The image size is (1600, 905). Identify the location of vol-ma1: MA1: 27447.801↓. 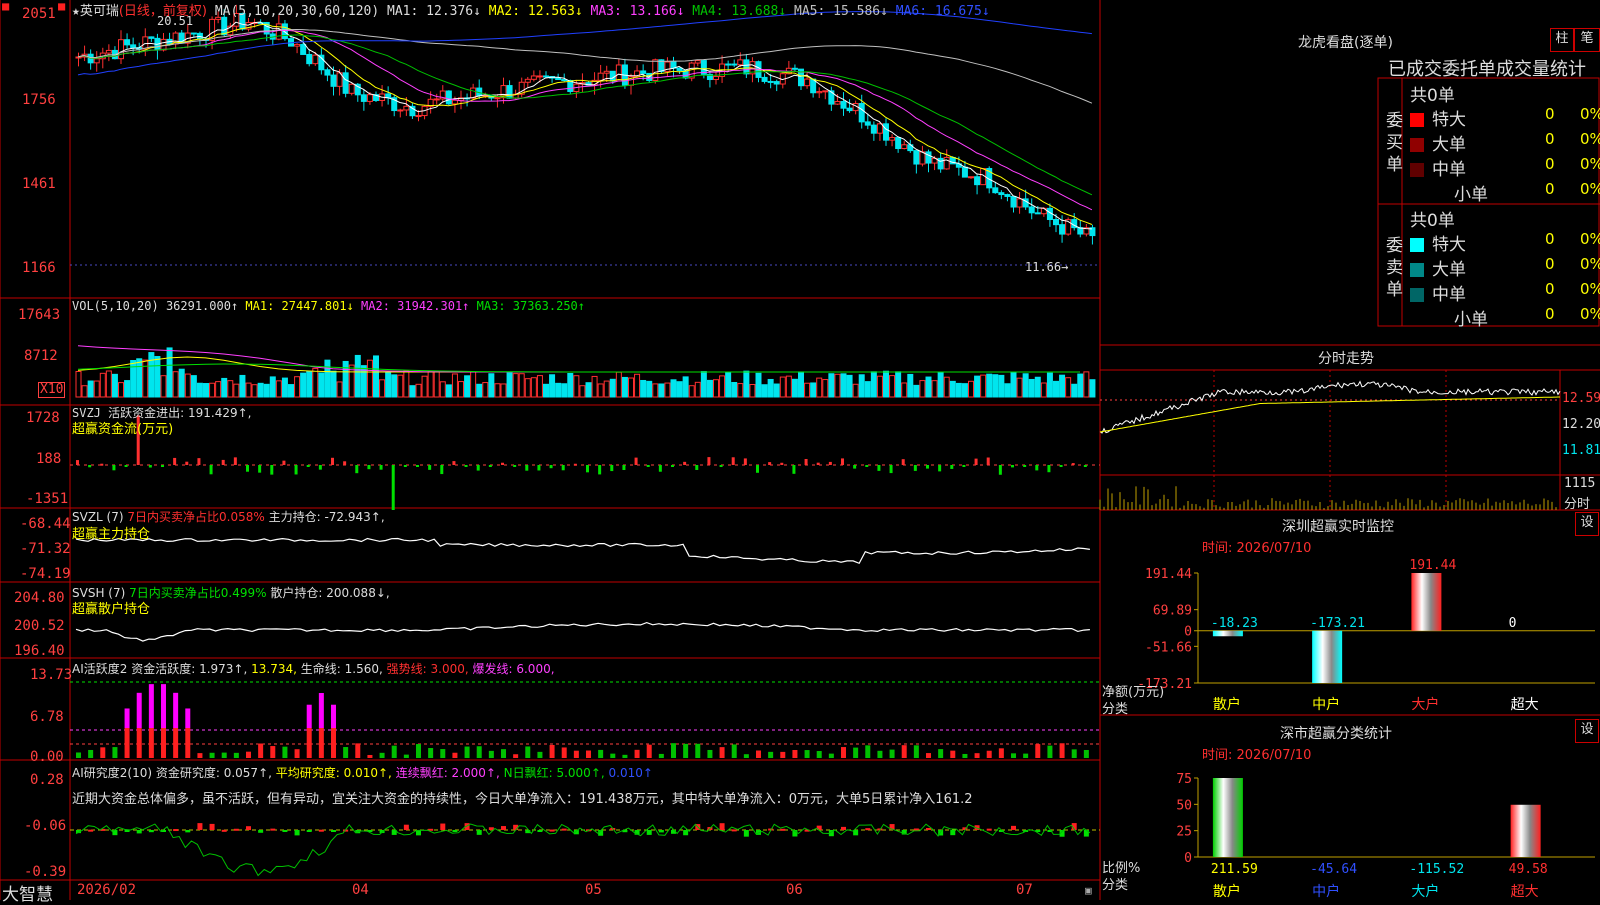
(299, 306).